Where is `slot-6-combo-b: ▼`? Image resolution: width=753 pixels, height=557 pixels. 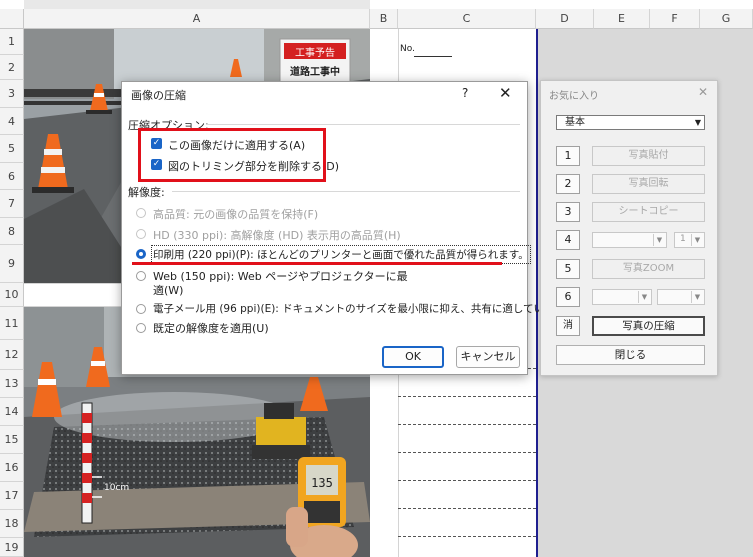 slot-6-combo-b: ▼ is located at coordinates (681, 297).